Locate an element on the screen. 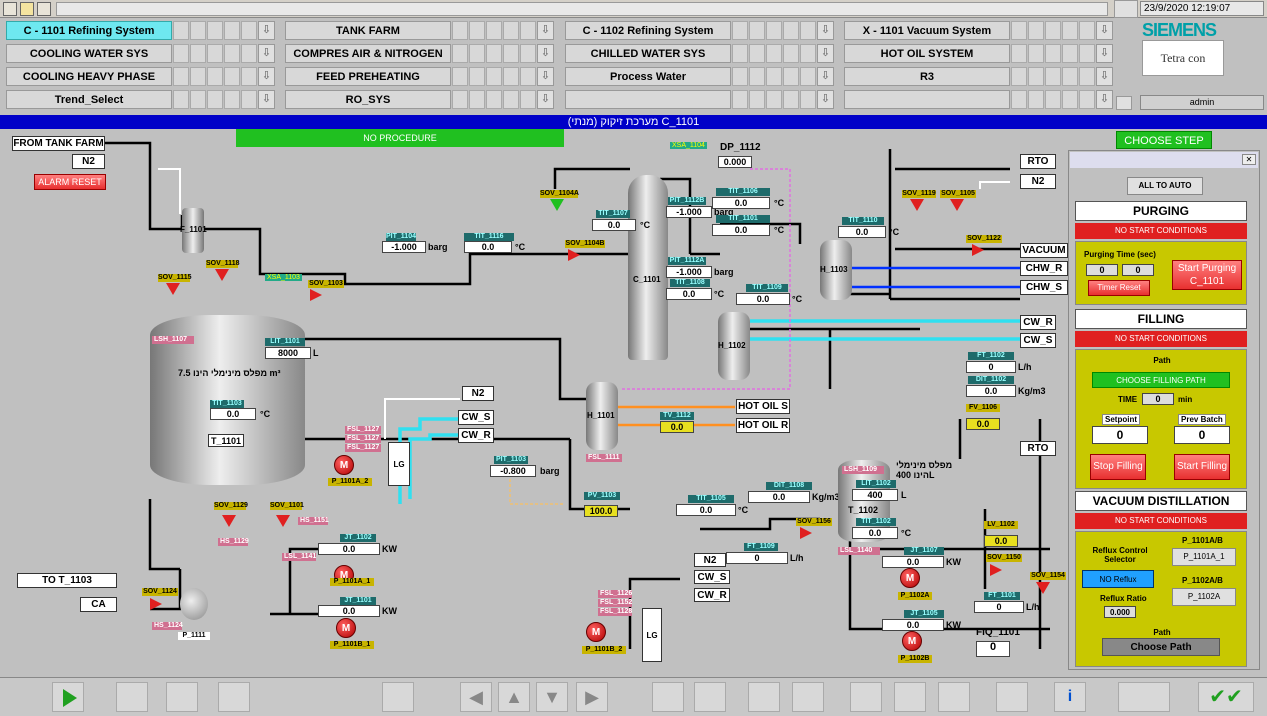 The height and width of the screenshot is (716, 1267). hs1124: HS_1124 is located at coordinates (167, 626).